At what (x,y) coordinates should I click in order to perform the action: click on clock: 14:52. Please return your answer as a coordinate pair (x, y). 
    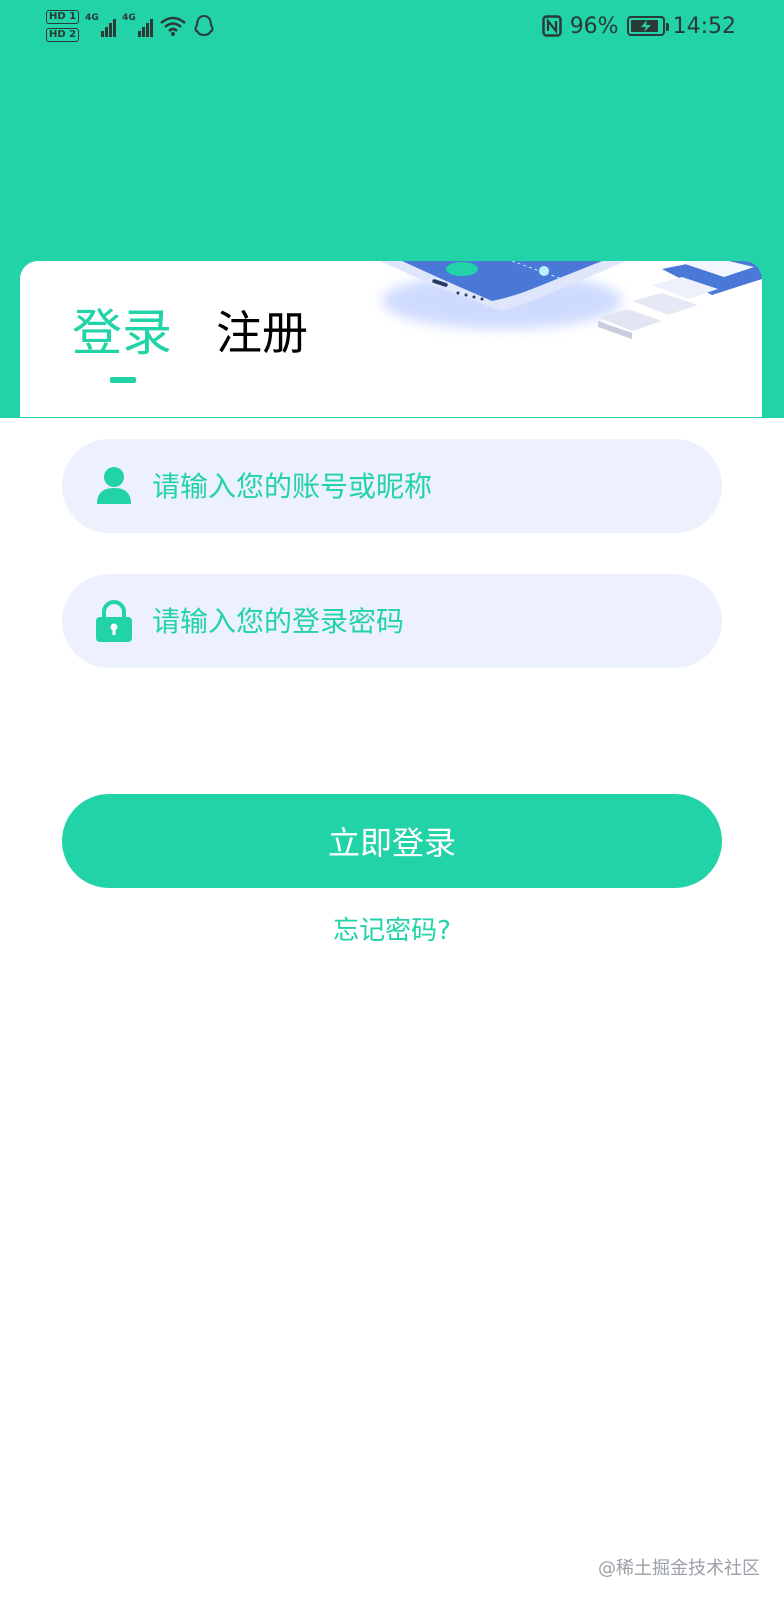
    Looking at the image, I should click on (704, 26).